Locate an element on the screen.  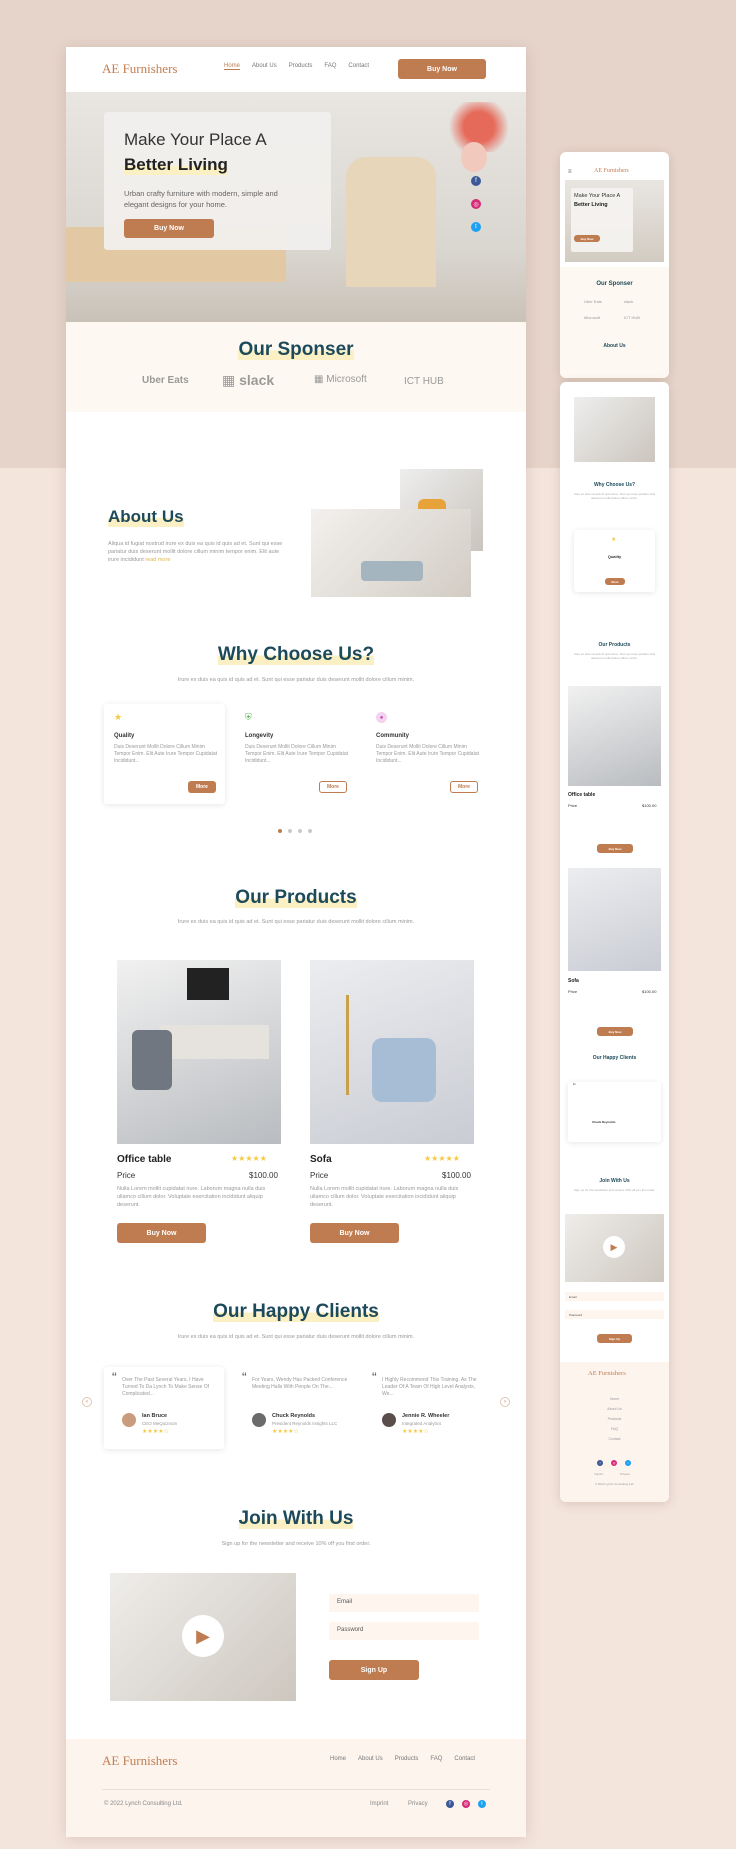
hero-title-2: Better Living is located at coordinates (176, 165).